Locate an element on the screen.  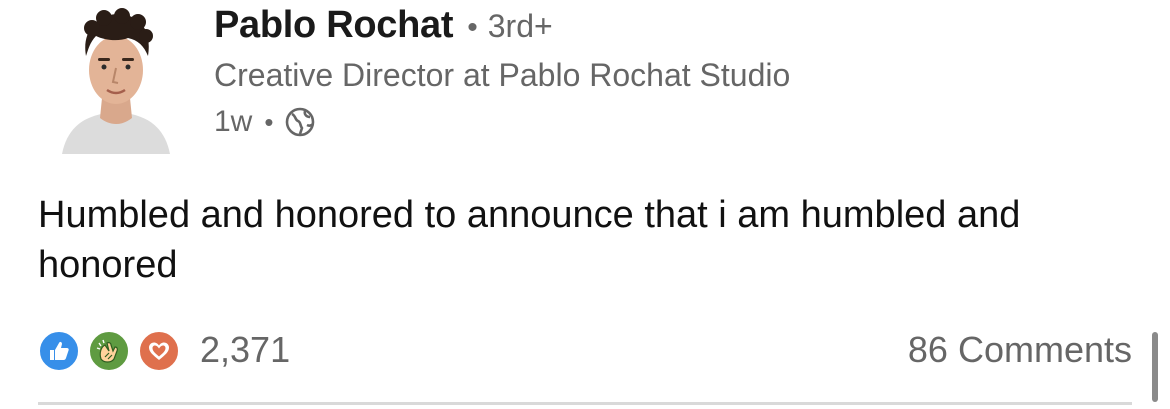
author-headline: Creative Director at Pablo Rochat Studio is located at coordinates (502, 75).